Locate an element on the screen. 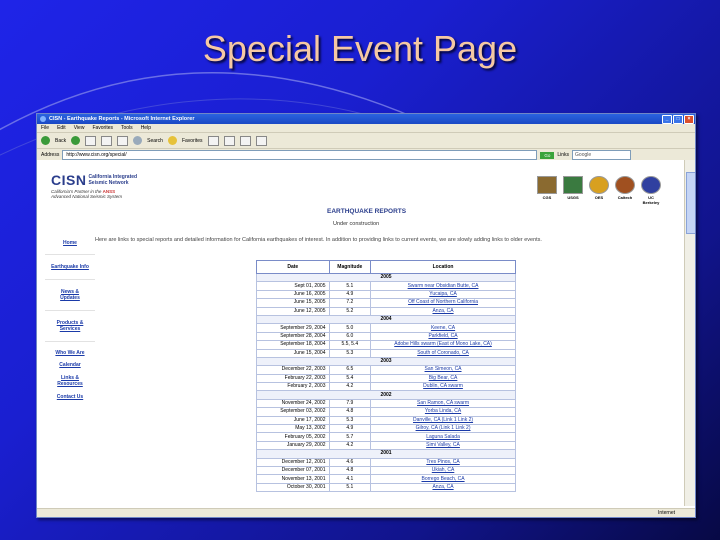 Image resolution: width=720 pixels, height=540 pixels. event-magnitude: 4.9 is located at coordinates (350, 294).